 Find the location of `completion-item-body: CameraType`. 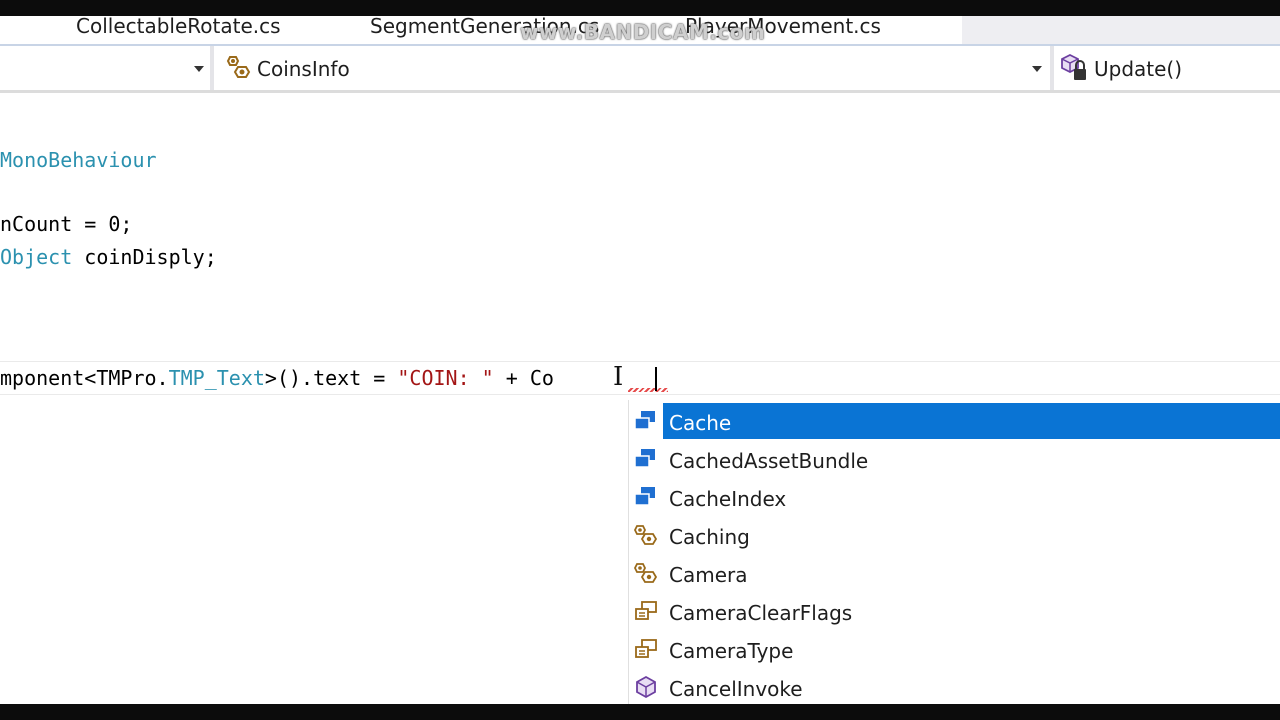

completion-item-body: CameraType is located at coordinates (971, 649).